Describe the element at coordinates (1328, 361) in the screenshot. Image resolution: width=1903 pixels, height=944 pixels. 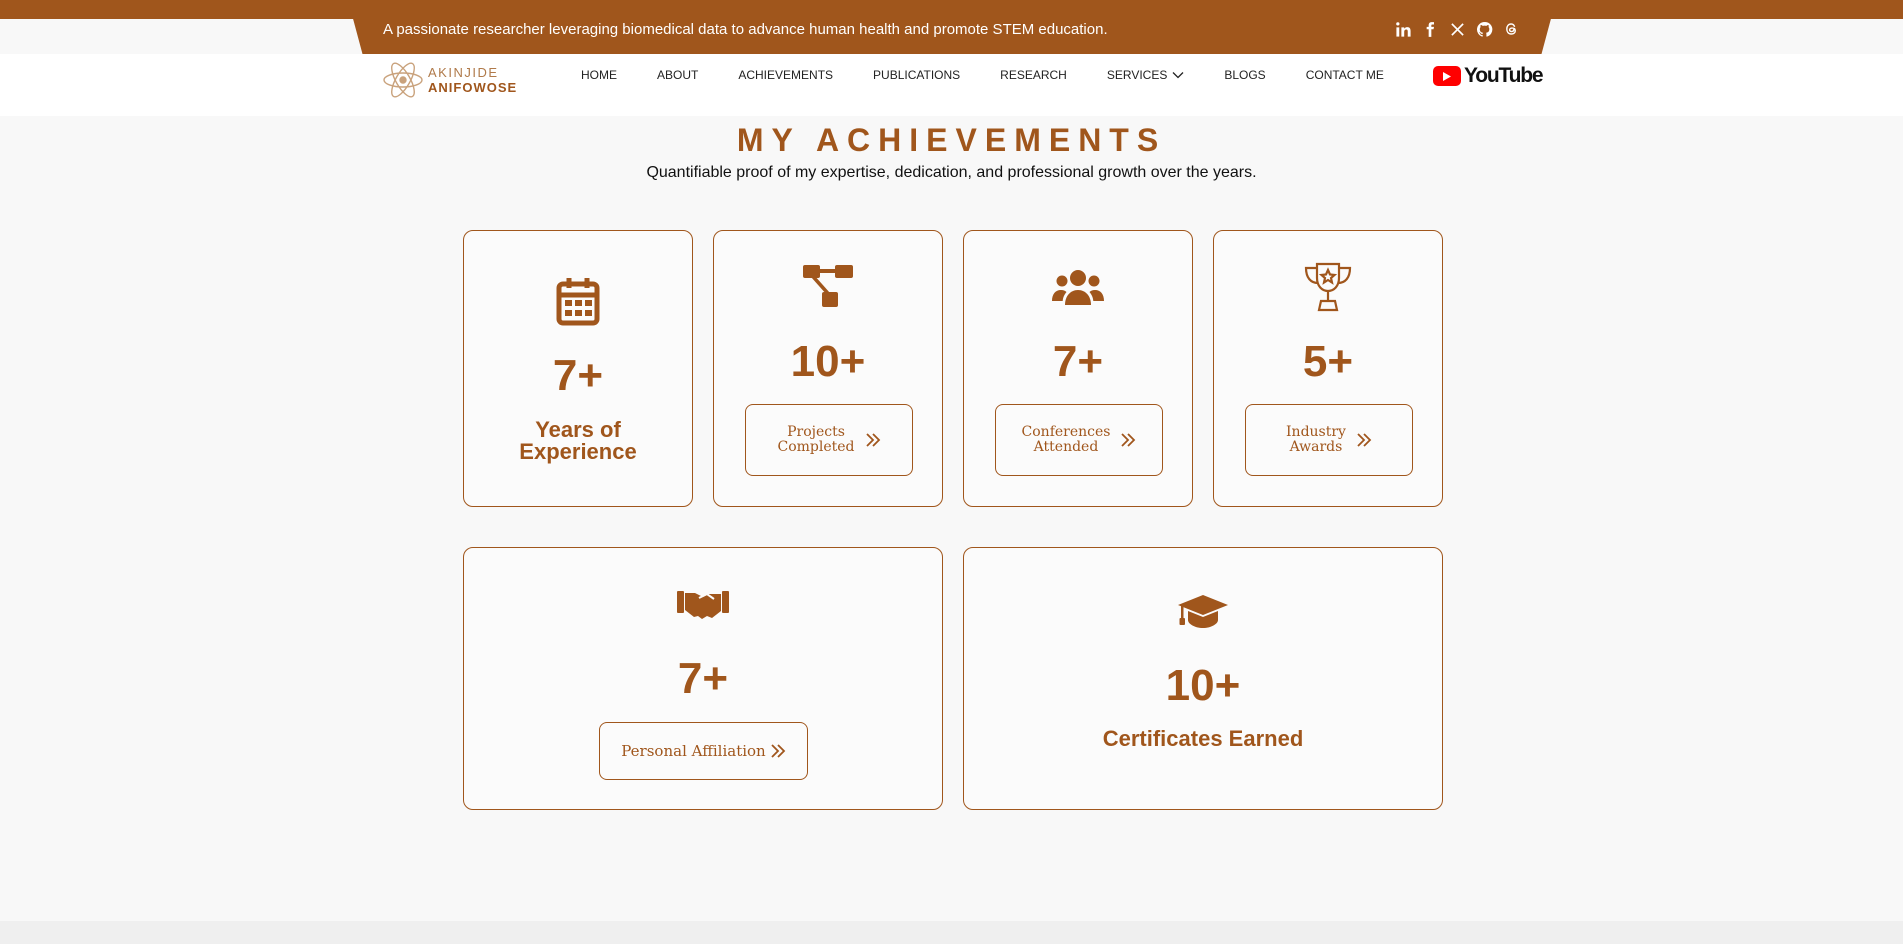
I see `awards-value: 5+` at that location.